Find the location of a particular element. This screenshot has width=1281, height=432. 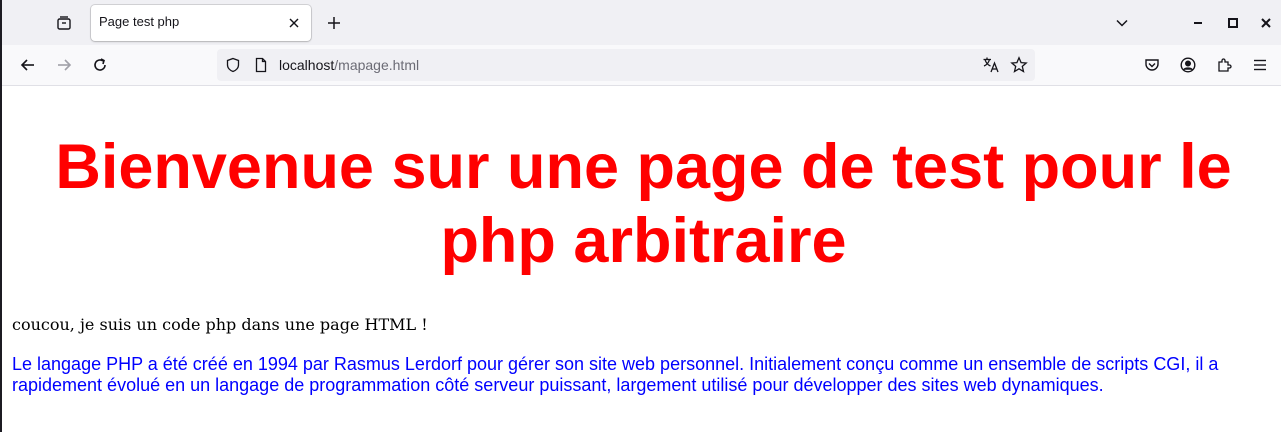

forward-arrow-icon is located at coordinates (65, 65).